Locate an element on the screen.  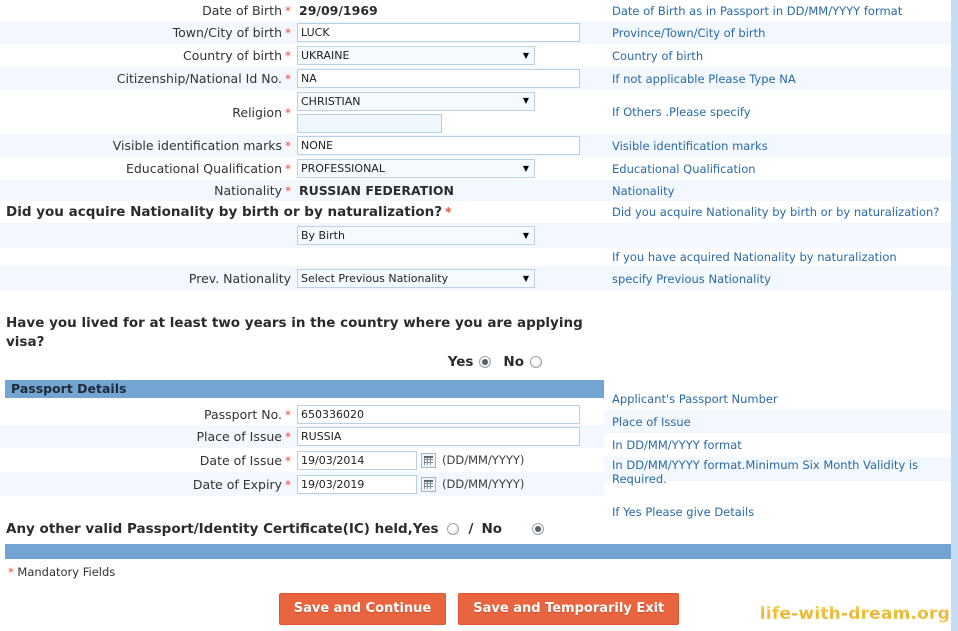
form-row-date-of-birth: Date of Birth * 29/09/1969 is located at coordinates (302, 10).